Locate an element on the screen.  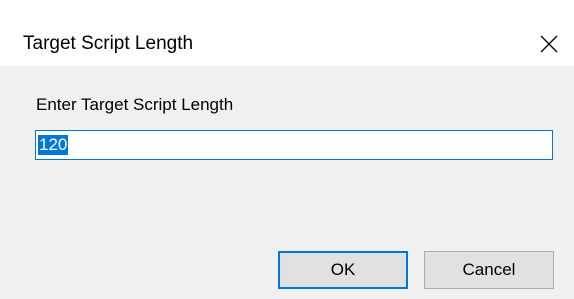
input-value: 120 is located at coordinates (53, 145).